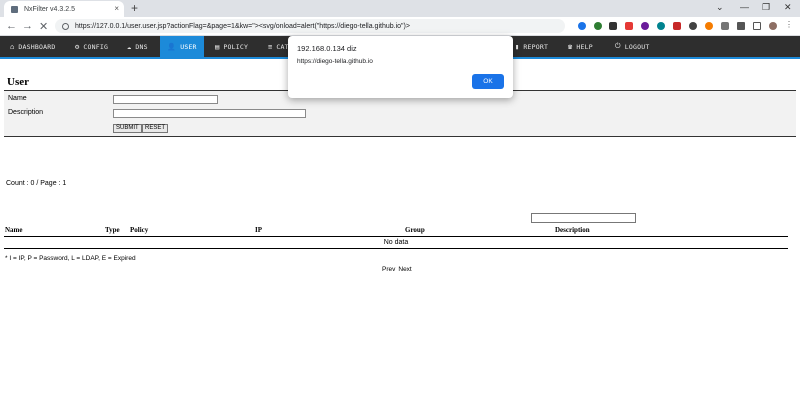 The image size is (800, 401). I want to click on help-icon: ☎, so click(570, 46).